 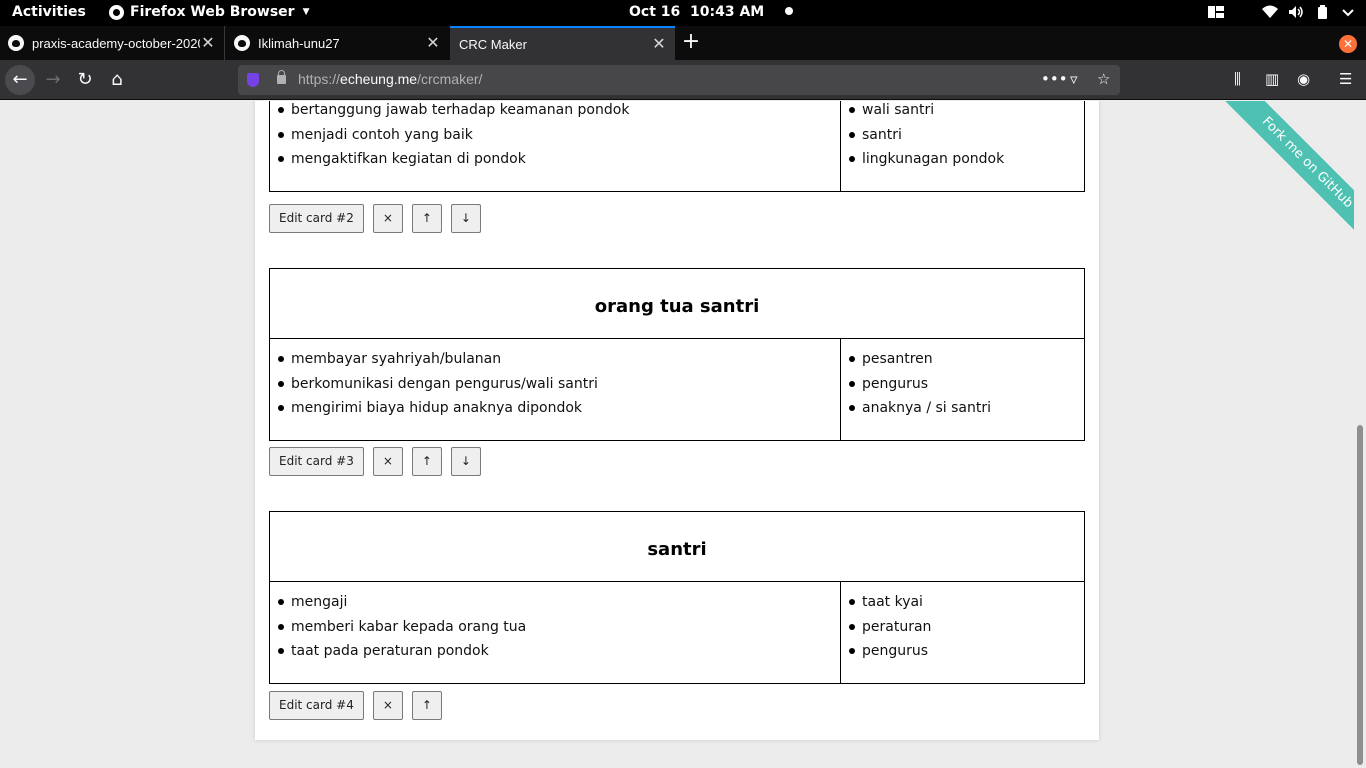 I want to click on clock-time: 10:43 AM, so click(x=727, y=12).